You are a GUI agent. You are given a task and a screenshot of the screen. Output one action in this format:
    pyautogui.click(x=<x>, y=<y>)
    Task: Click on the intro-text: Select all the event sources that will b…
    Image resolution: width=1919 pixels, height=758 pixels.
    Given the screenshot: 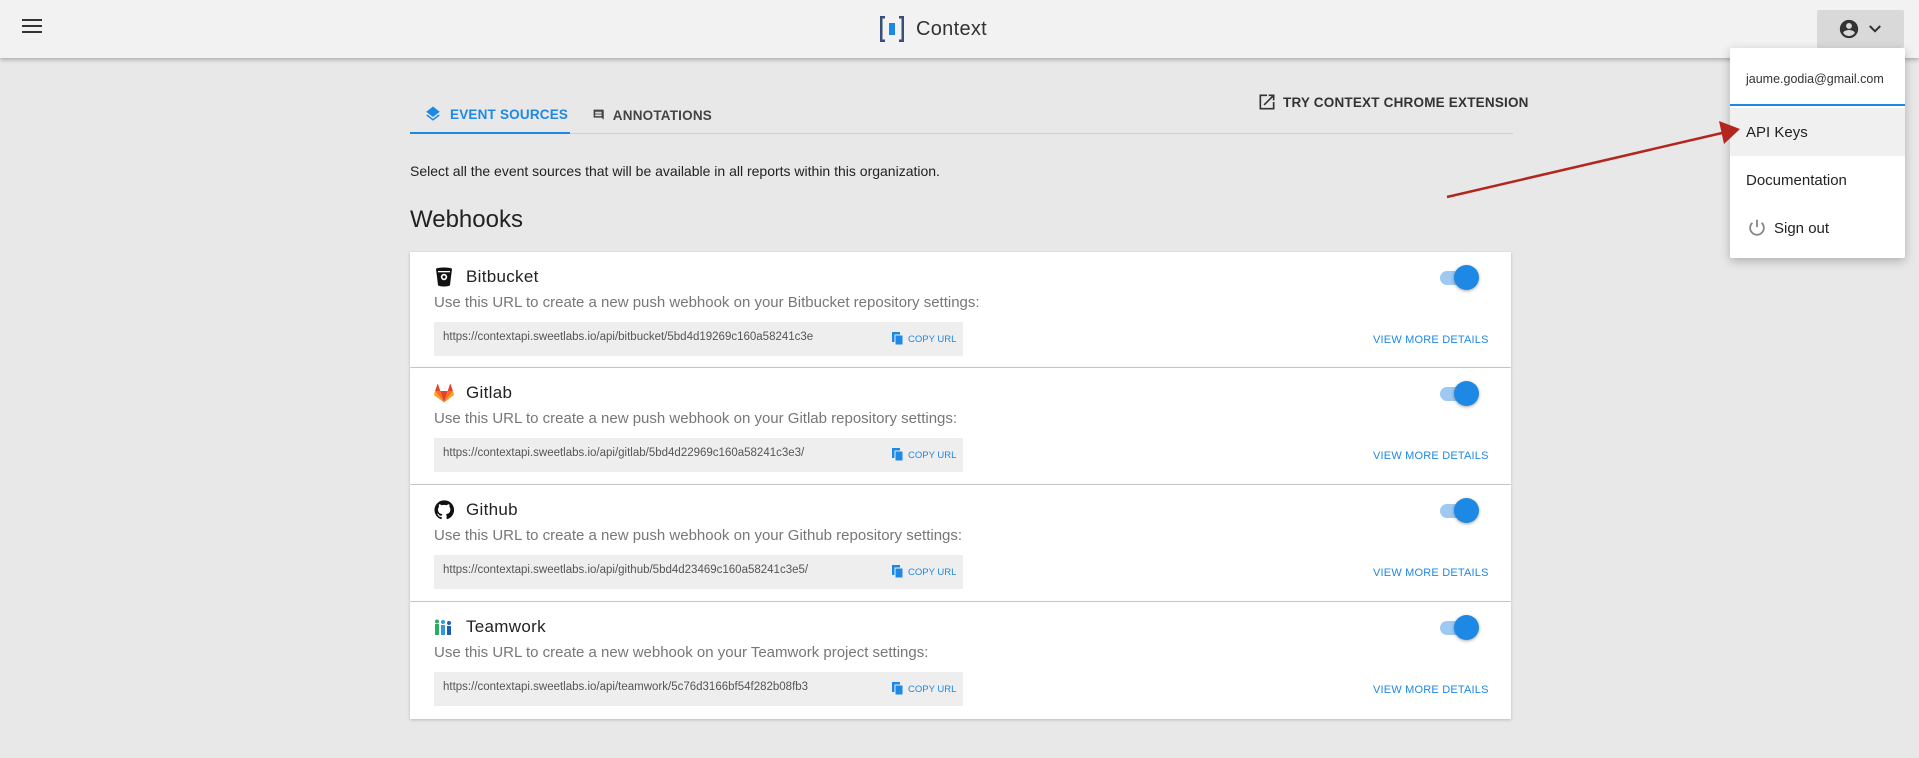 What is the action you would take?
    pyautogui.click(x=675, y=171)
    